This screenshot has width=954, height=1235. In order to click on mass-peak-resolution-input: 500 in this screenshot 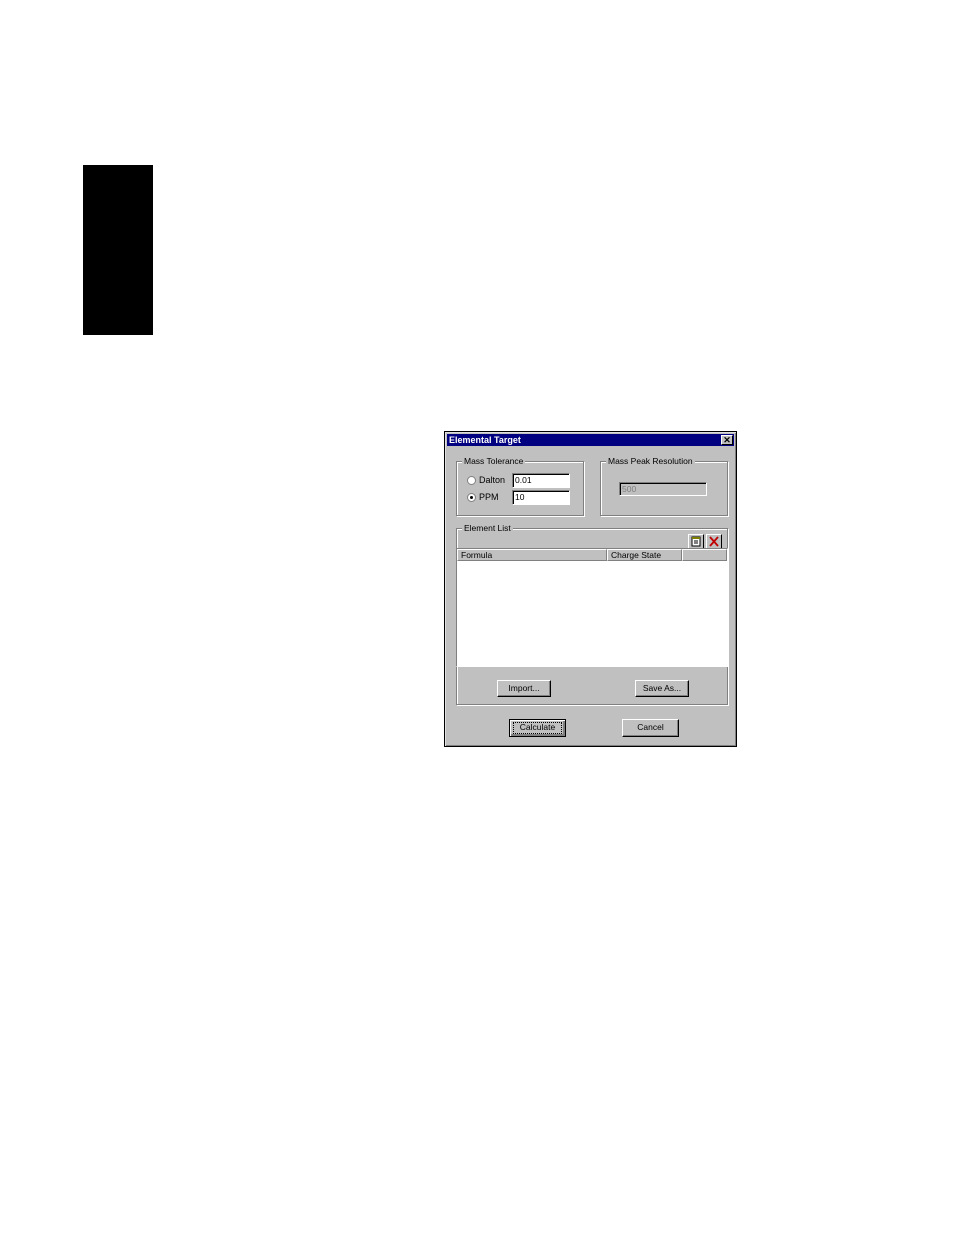, I will do `click(663, 489)`.